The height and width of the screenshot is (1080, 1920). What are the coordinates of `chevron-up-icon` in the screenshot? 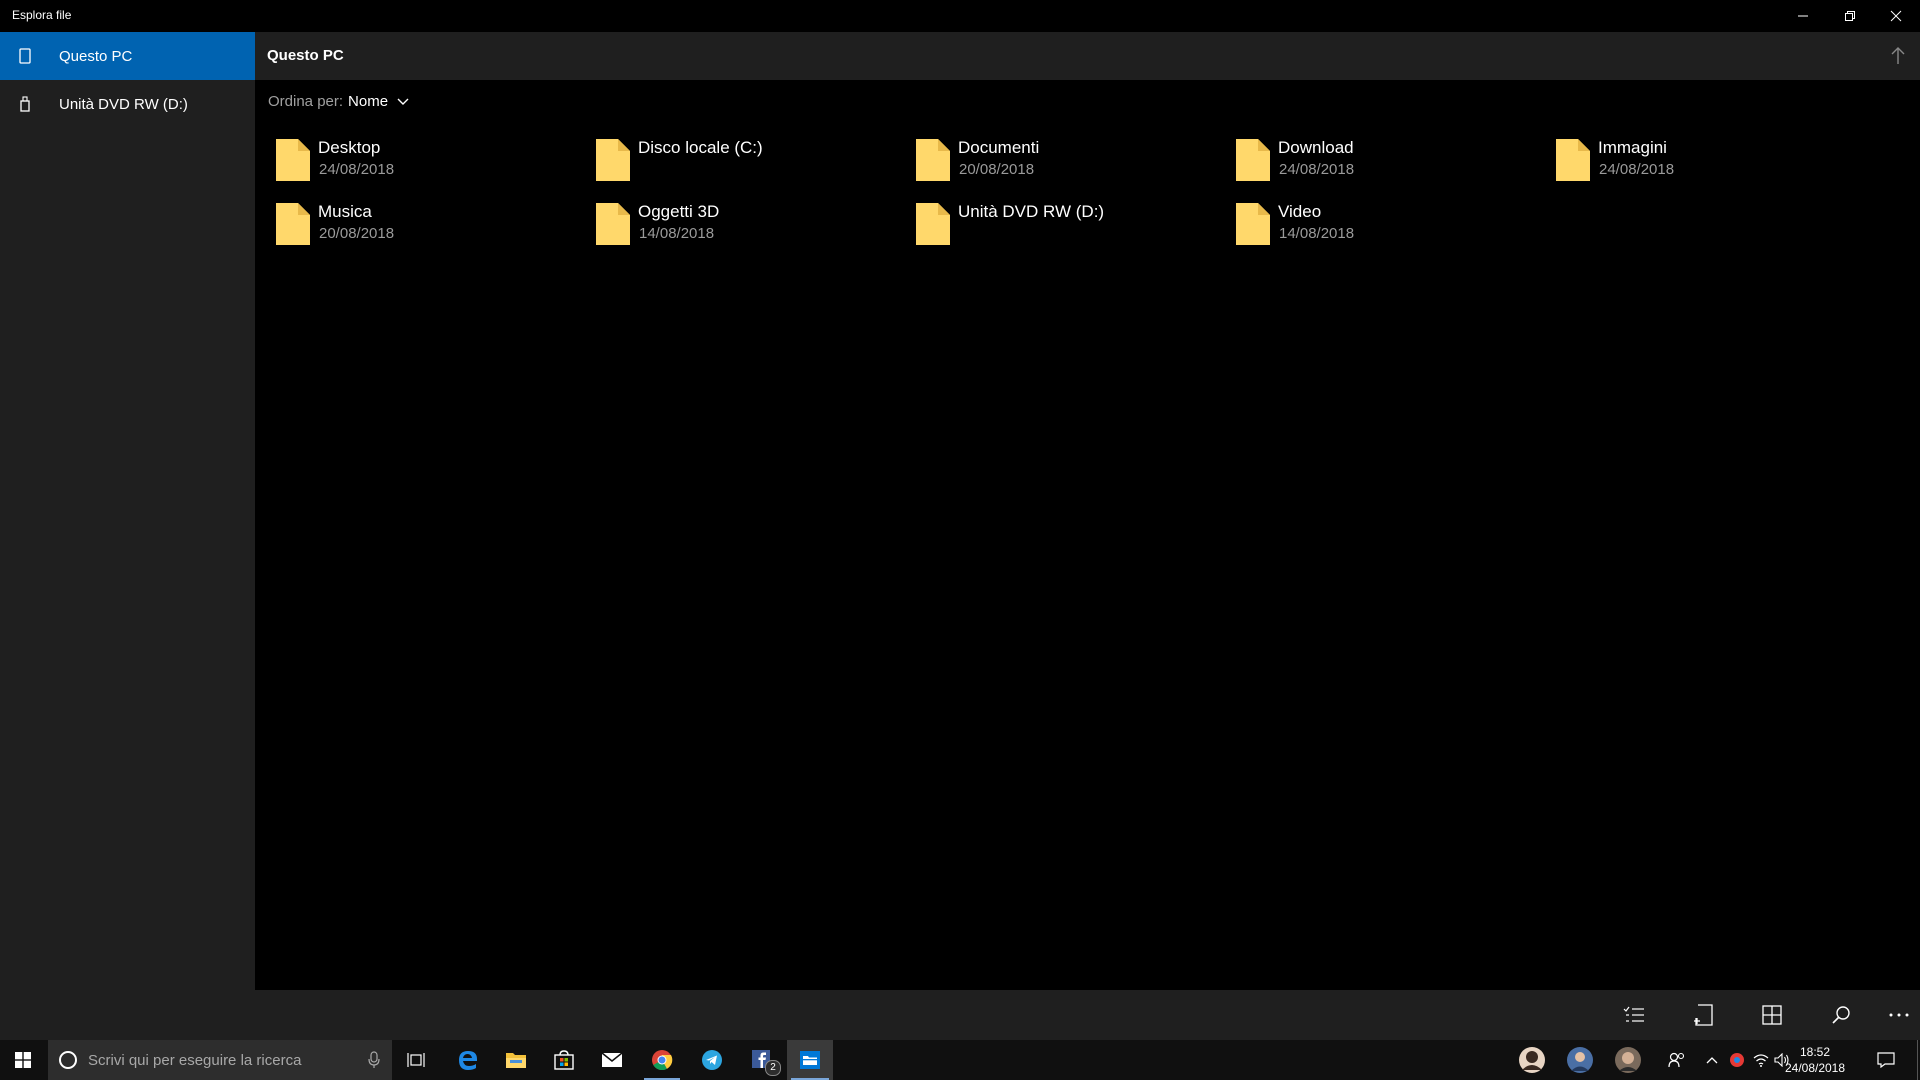 It's located at (1712, 1060).